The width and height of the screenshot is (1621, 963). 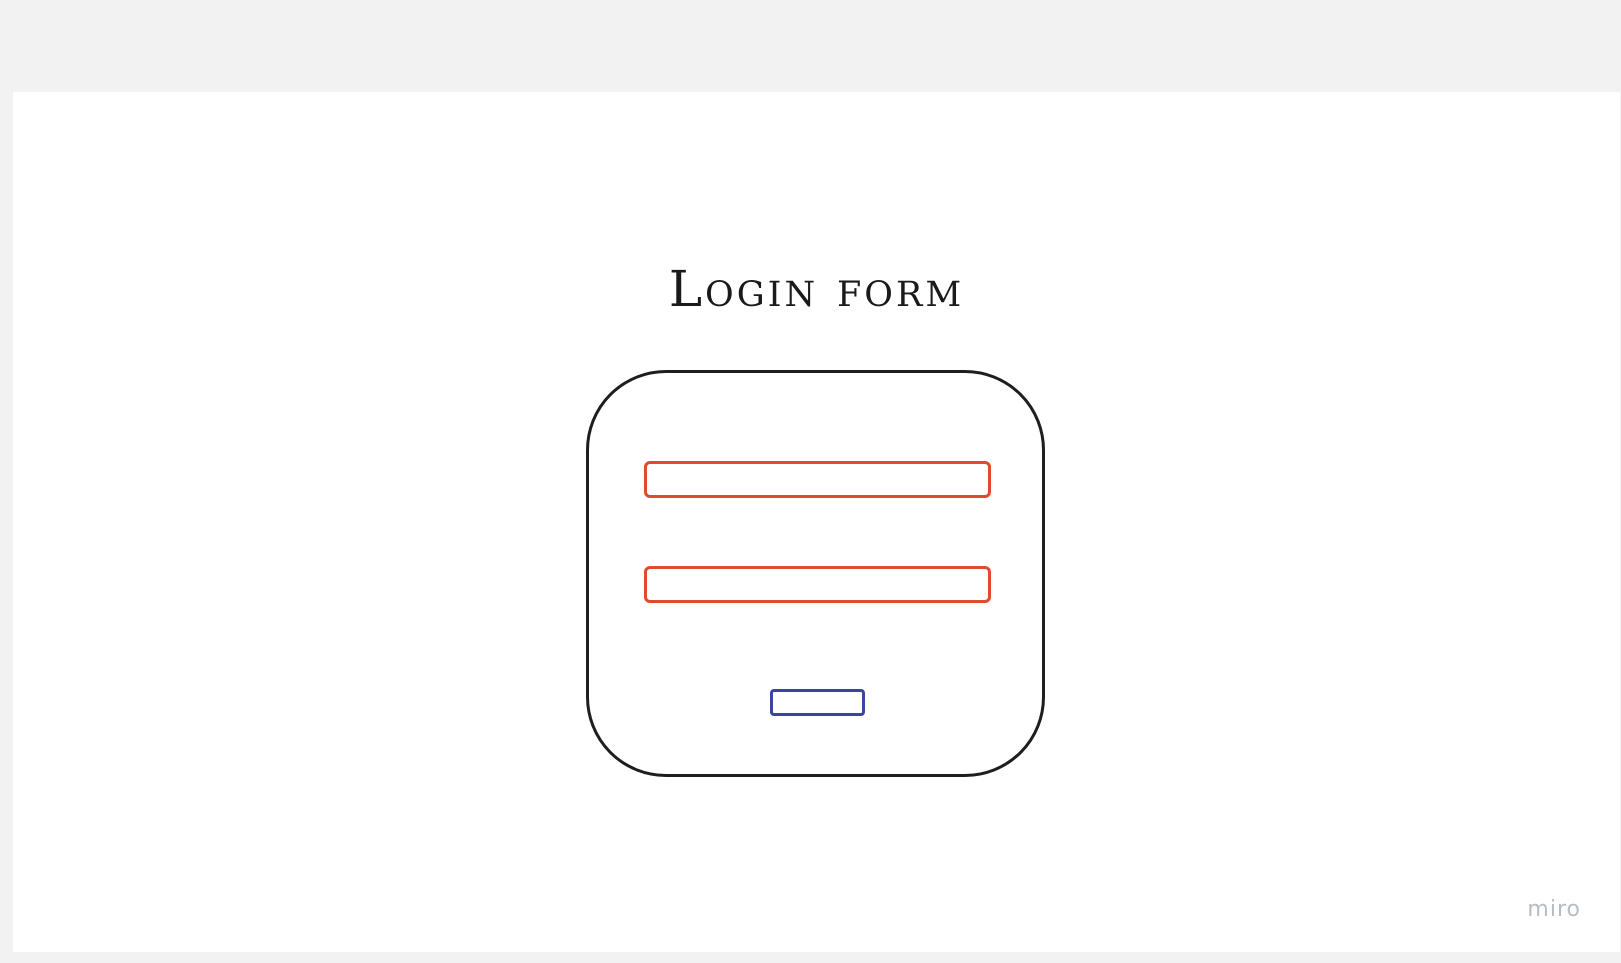 I want to click on login-button, so click(x=817, y=702).